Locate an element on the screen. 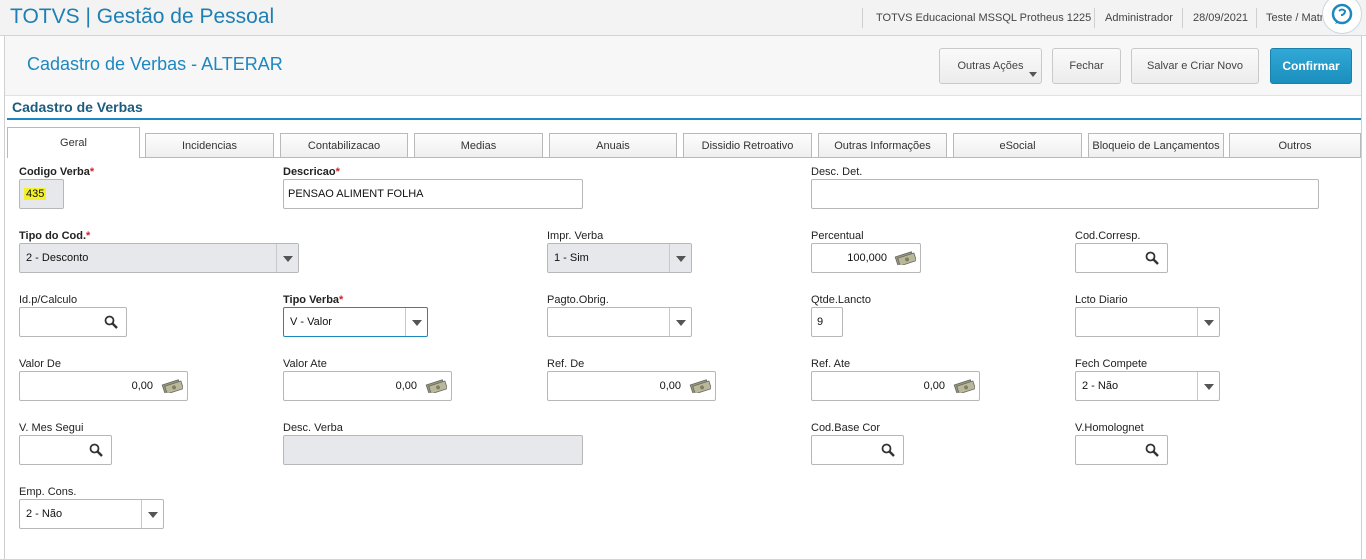  tab-medias: Medias is located at coordinates (478, 145).